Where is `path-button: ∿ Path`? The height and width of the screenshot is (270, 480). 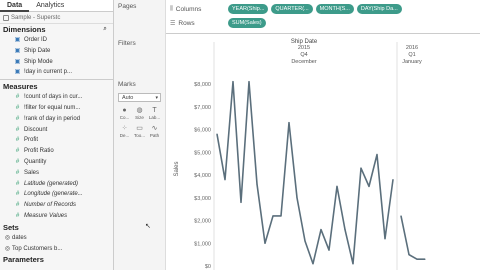
path-button: ∿ Path is located at coordinates (154, 132).